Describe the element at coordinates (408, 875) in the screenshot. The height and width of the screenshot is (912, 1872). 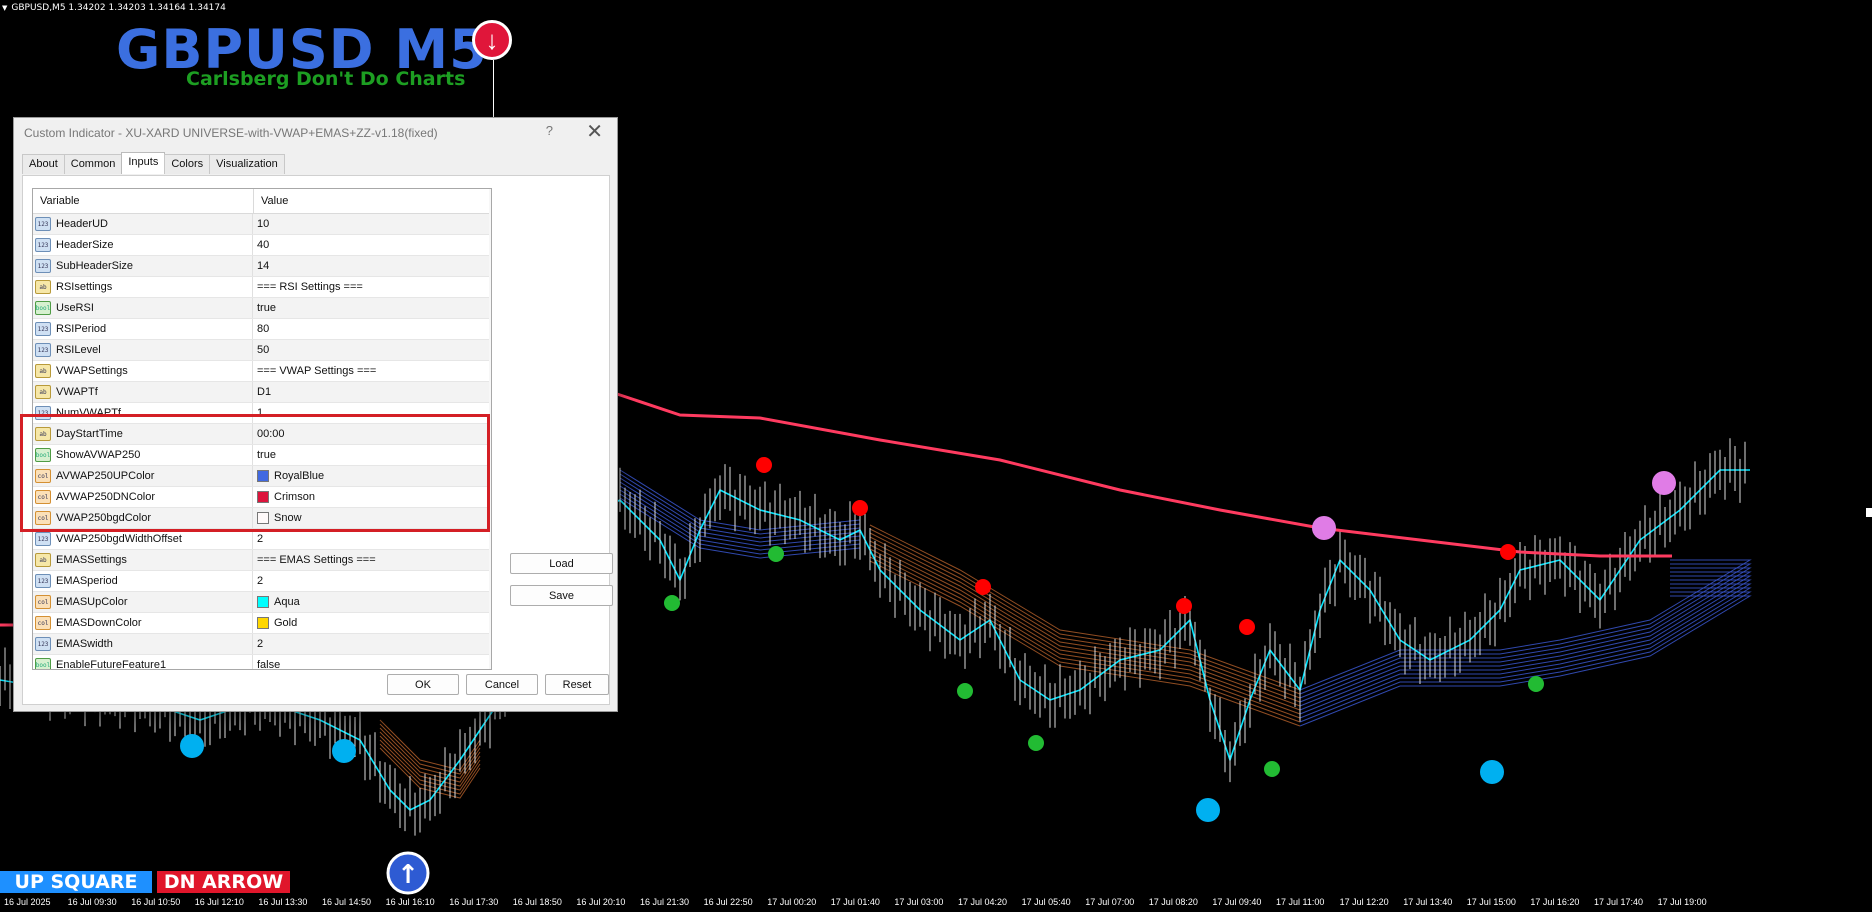
I see `up-arrow-icon: ↑` at that location.